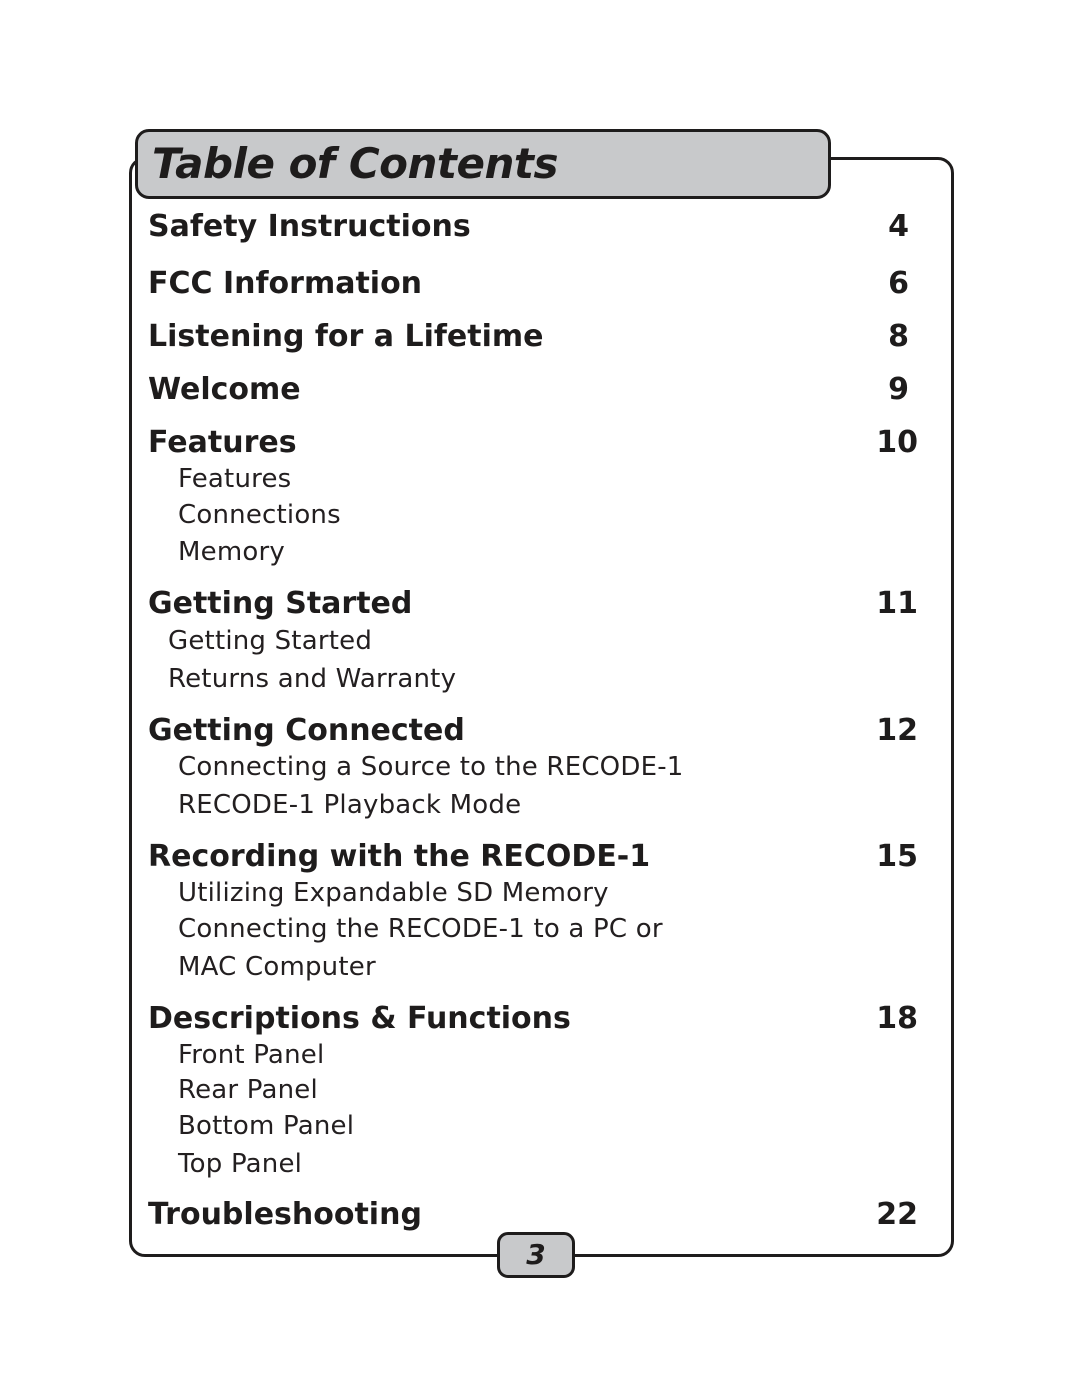 Image resolution: width=1080 pixels, height=1397 pixels. Describe the element at coordinates (897, 730) in the screenshot. I see `toc-page-number: 12` at that location.